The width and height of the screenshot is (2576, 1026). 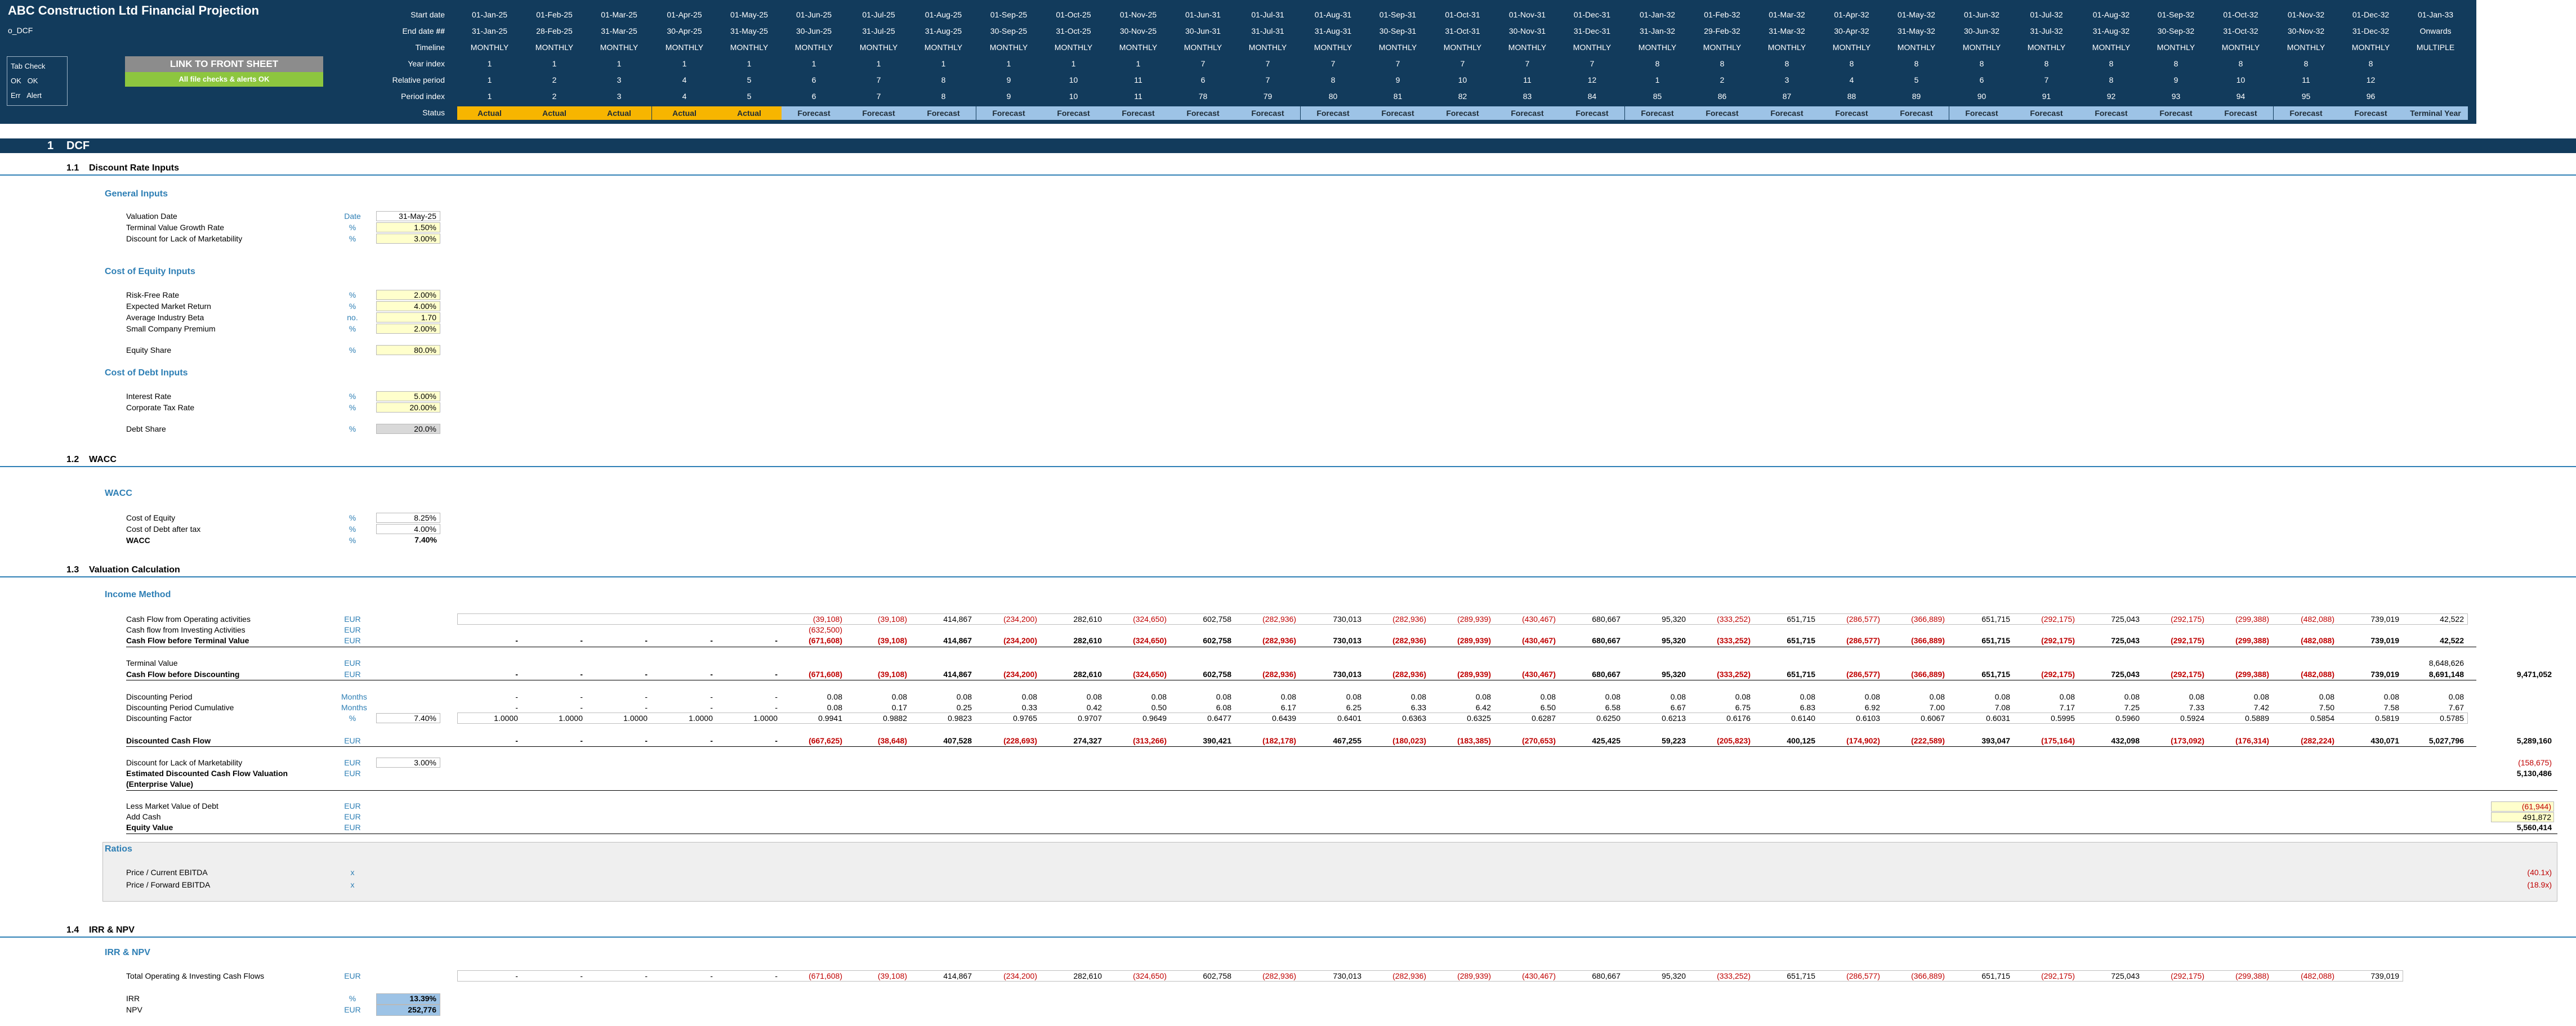 What do you see at coordinates (352, 529) in the screenshot?
I see `cost-of-debt-unit: %` at bounding box center [352, 529].